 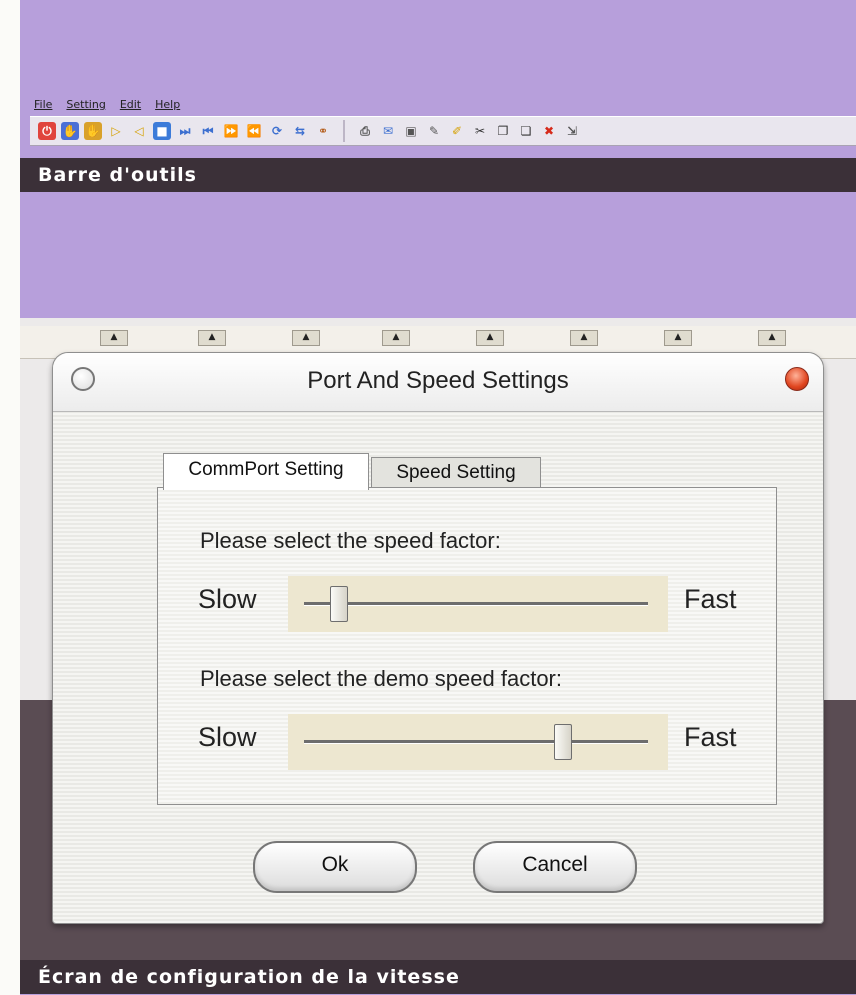 What do you see at coordinates (266, 471) in the screenshot?
I see `tab-commport-setting: CommPort Setting` at bounding box center [266, 471].